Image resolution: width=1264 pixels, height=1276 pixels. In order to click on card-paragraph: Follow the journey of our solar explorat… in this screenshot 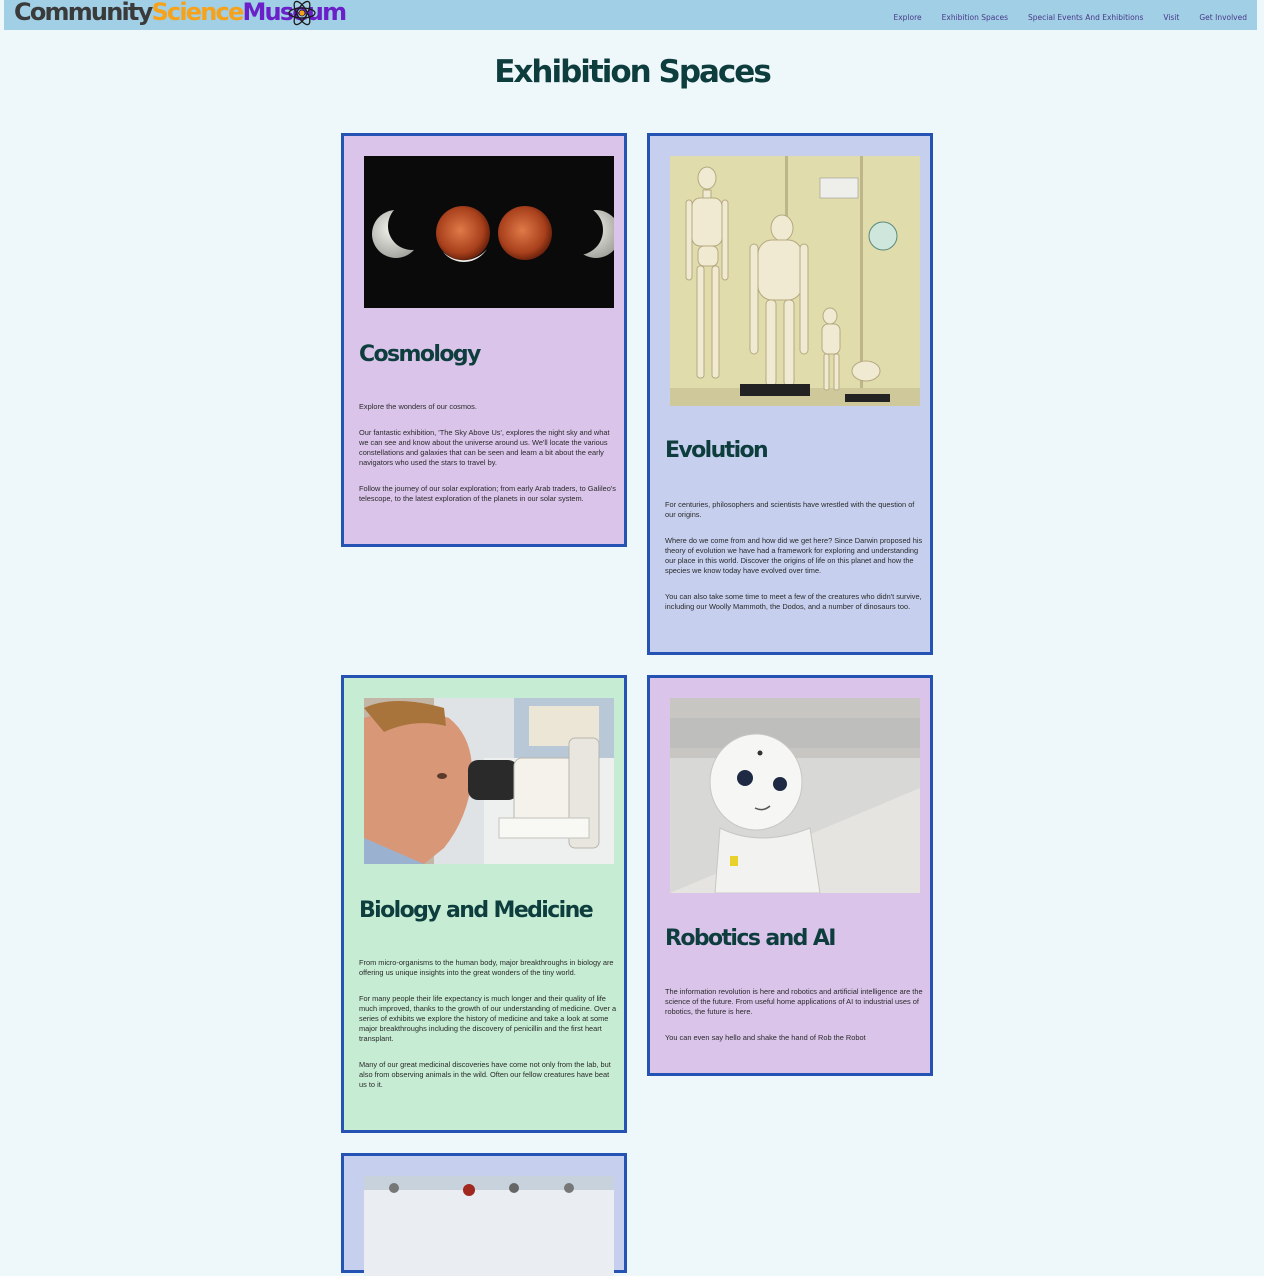, I will do `click(487, 493)`.